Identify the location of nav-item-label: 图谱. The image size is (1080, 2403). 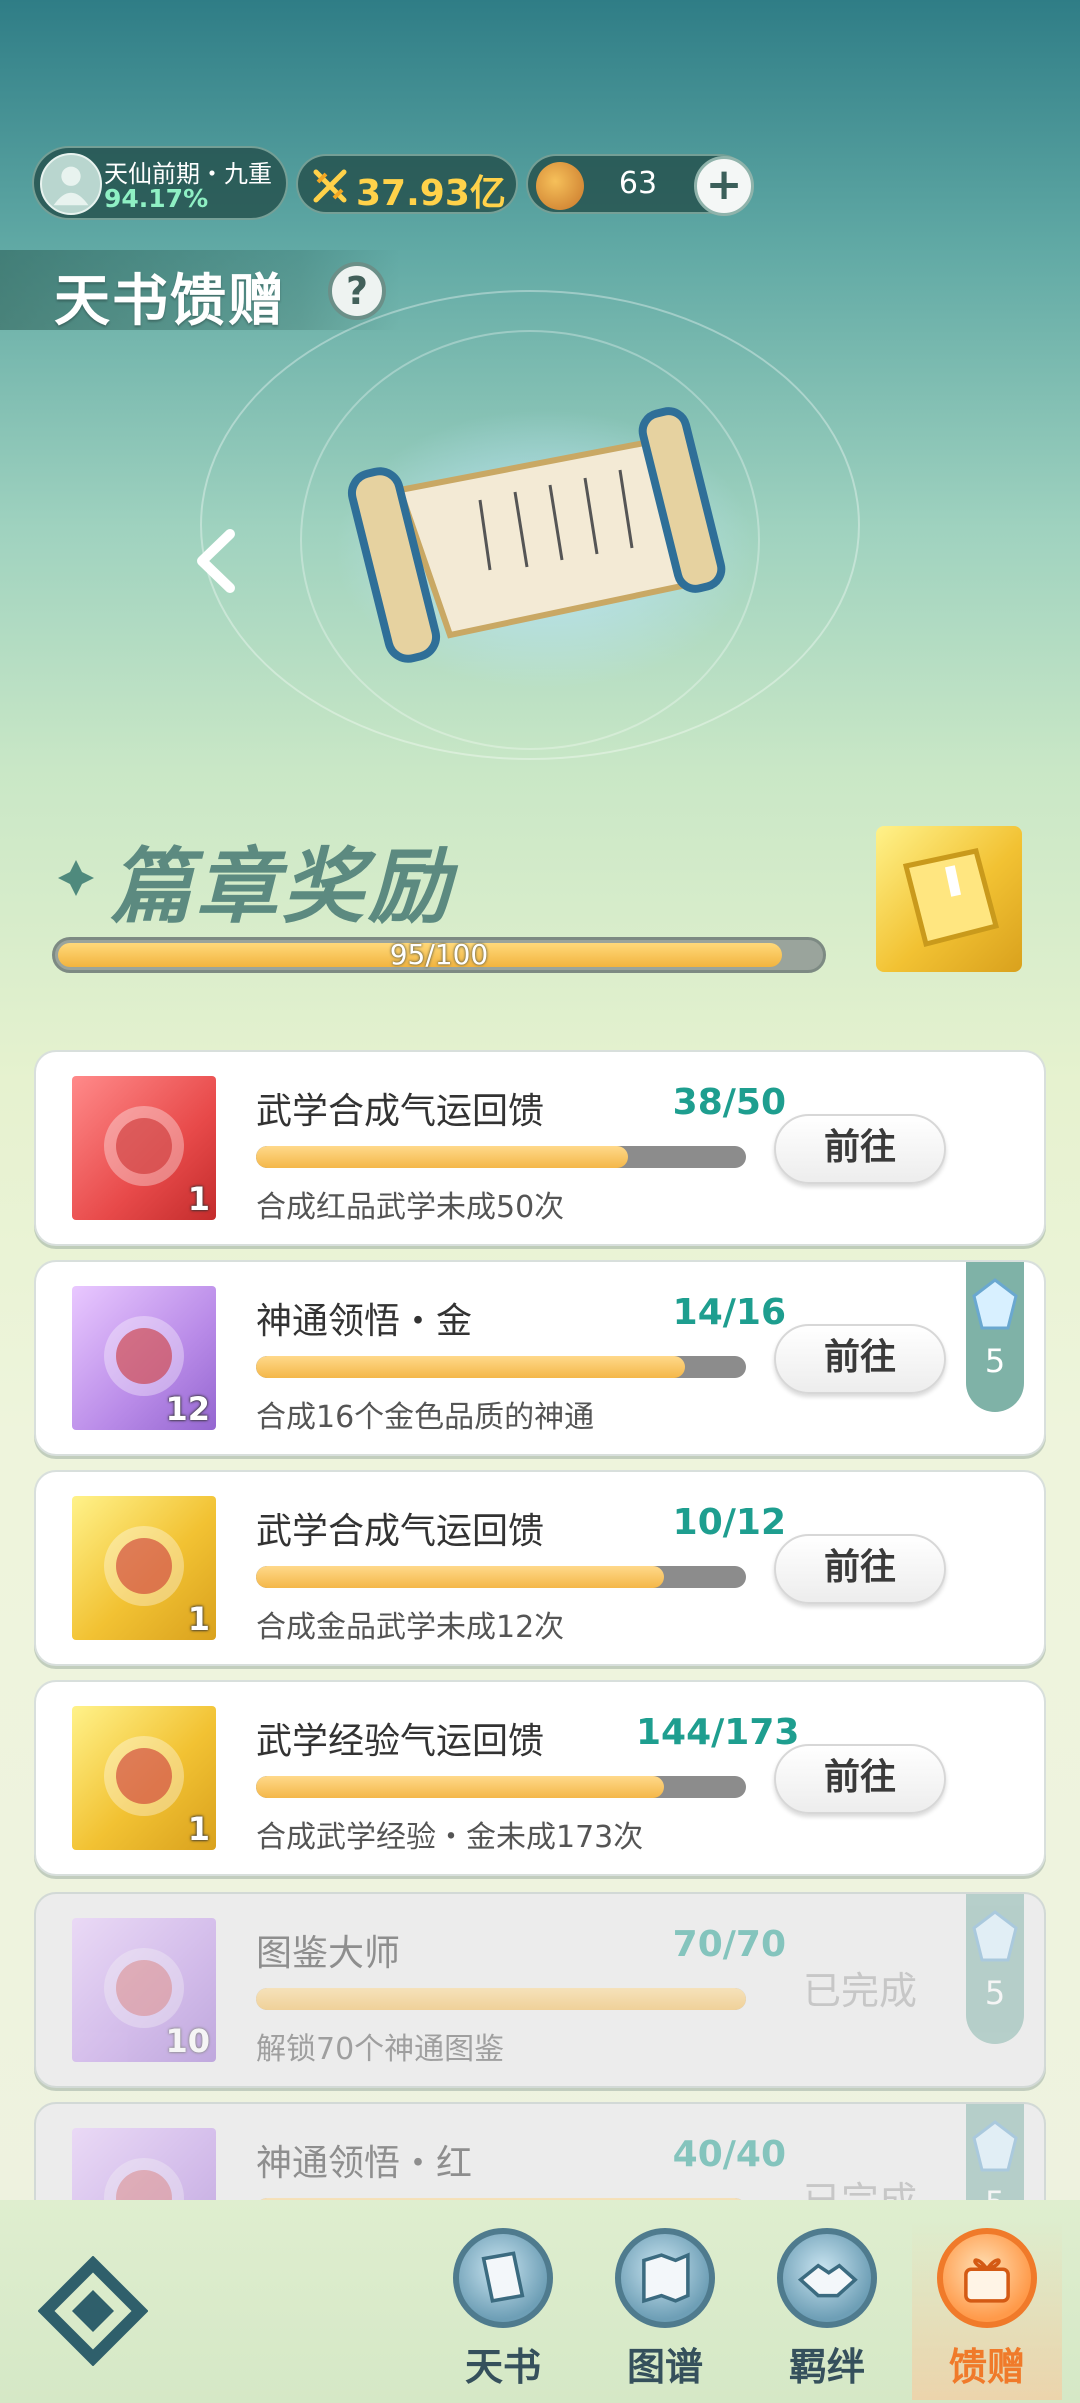
(664, 2367).